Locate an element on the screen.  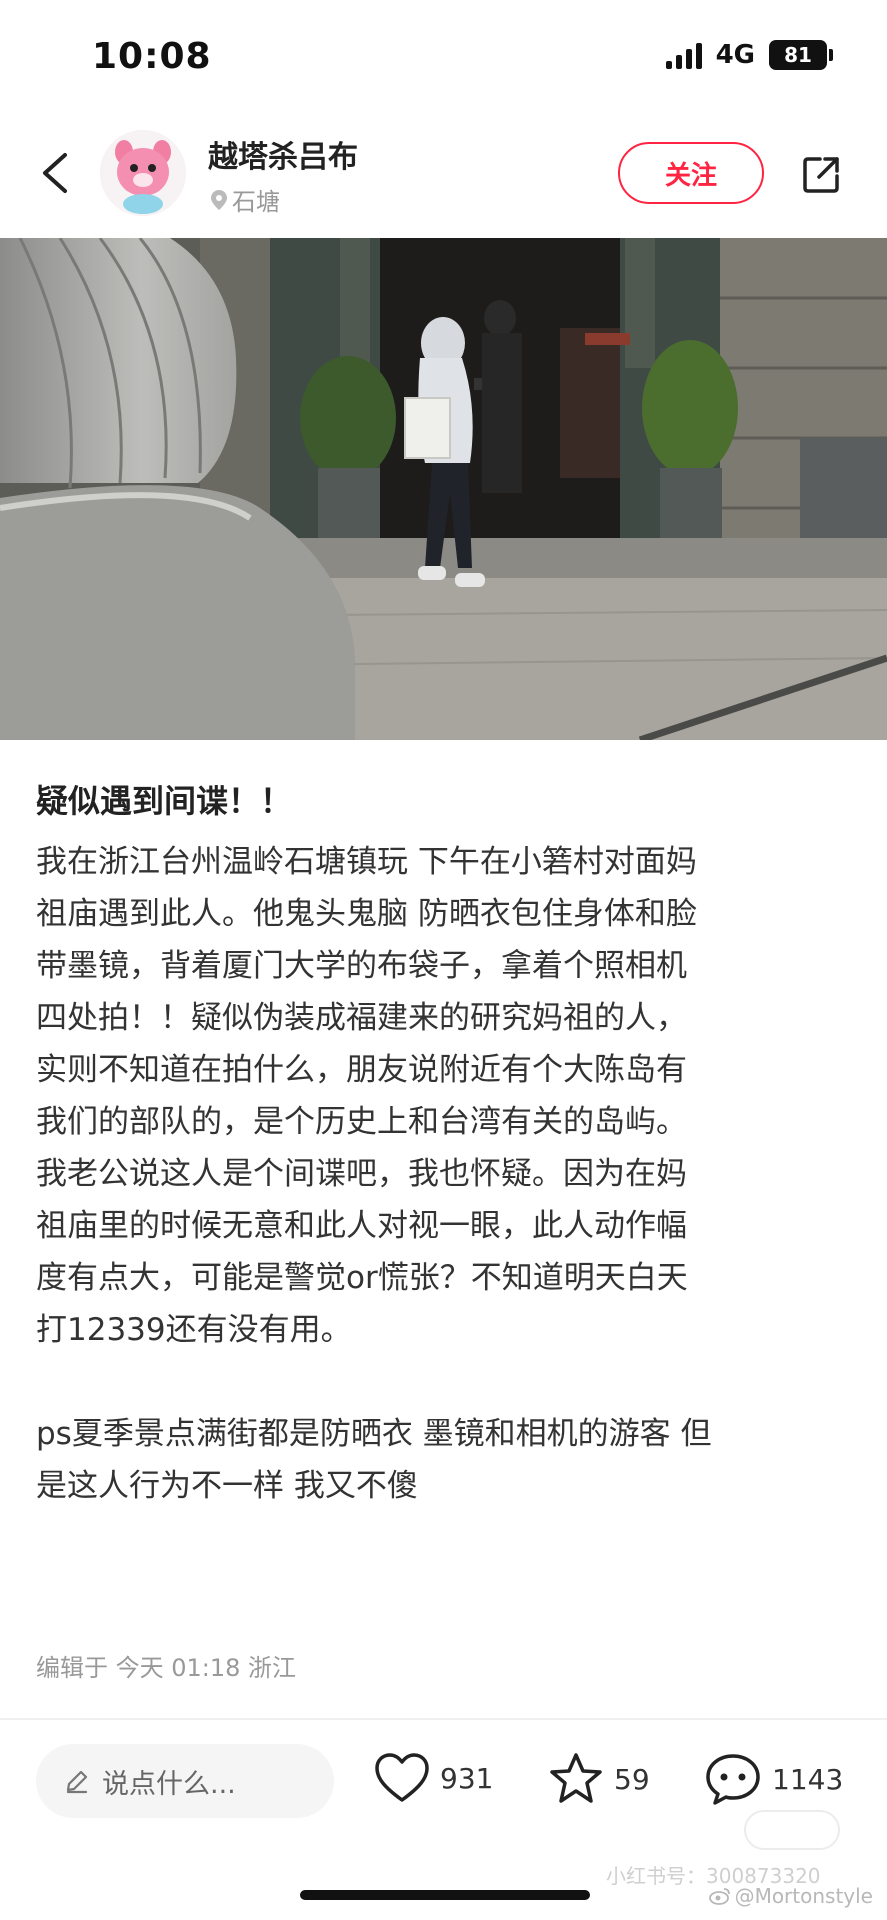
status-bar: 10:08 4G 81 is located at coordinates (443, 55).